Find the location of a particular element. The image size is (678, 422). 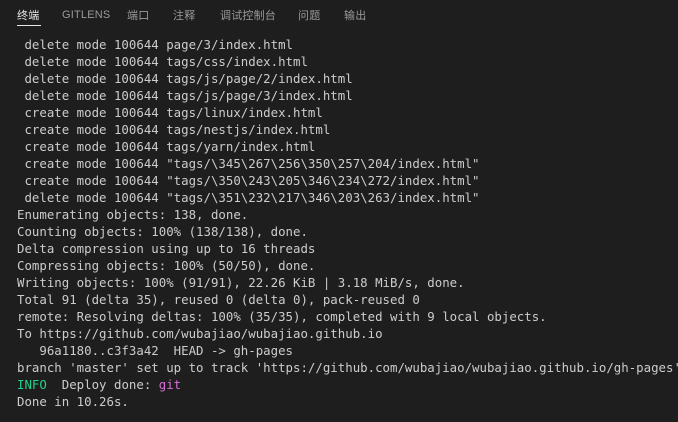

terminal-line: create mode 100644 tags/yarn/index.html is located at coordinates (166, 146).